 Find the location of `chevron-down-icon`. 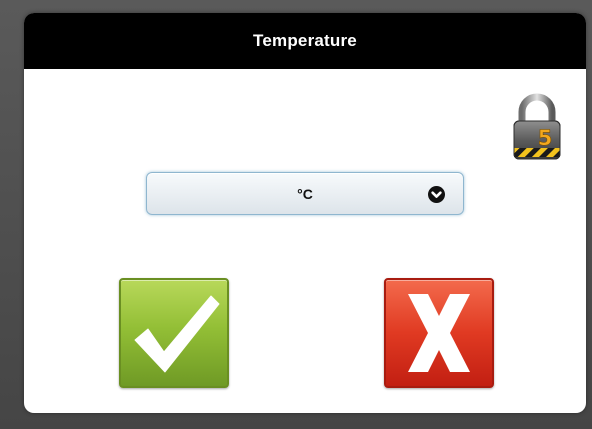

chevron-down-icon is located at coordinates (436, 194).